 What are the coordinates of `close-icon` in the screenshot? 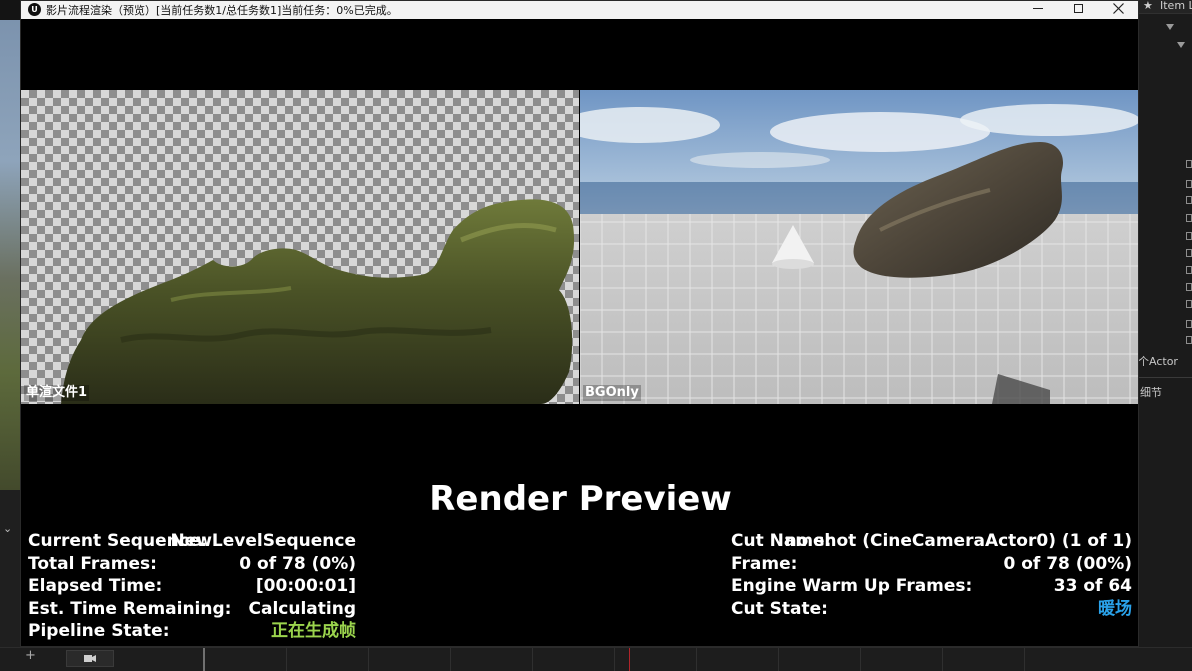 It's located at (1118, 8).